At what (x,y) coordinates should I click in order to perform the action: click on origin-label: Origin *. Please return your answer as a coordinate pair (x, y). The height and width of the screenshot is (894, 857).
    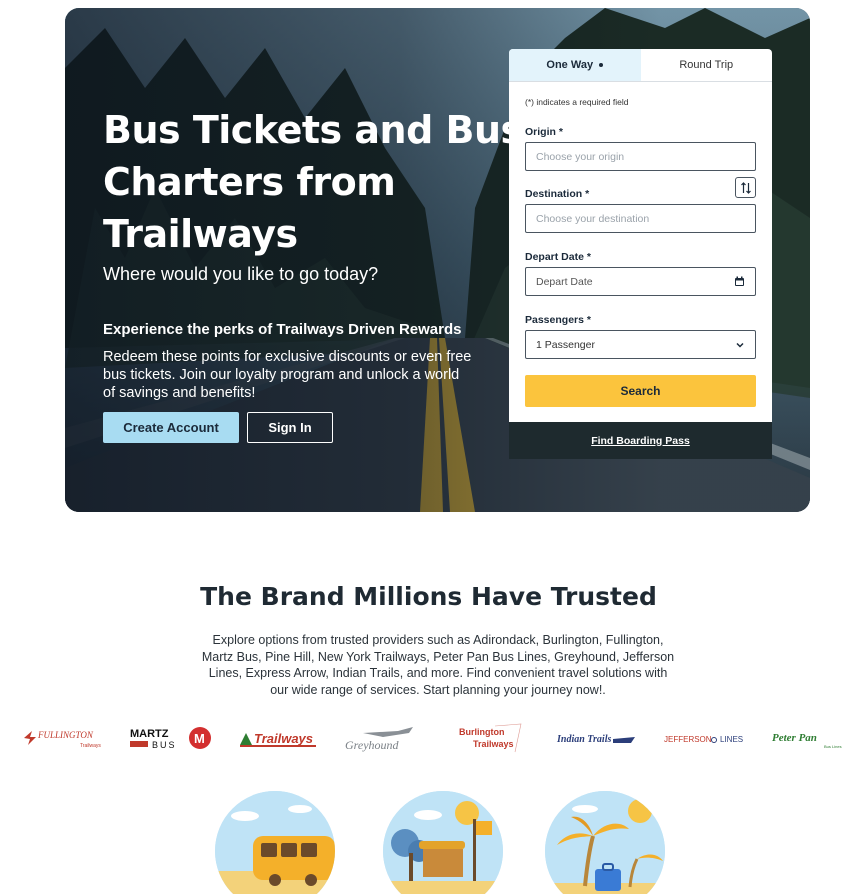
    Looking at the image, I should click on (544, 132).